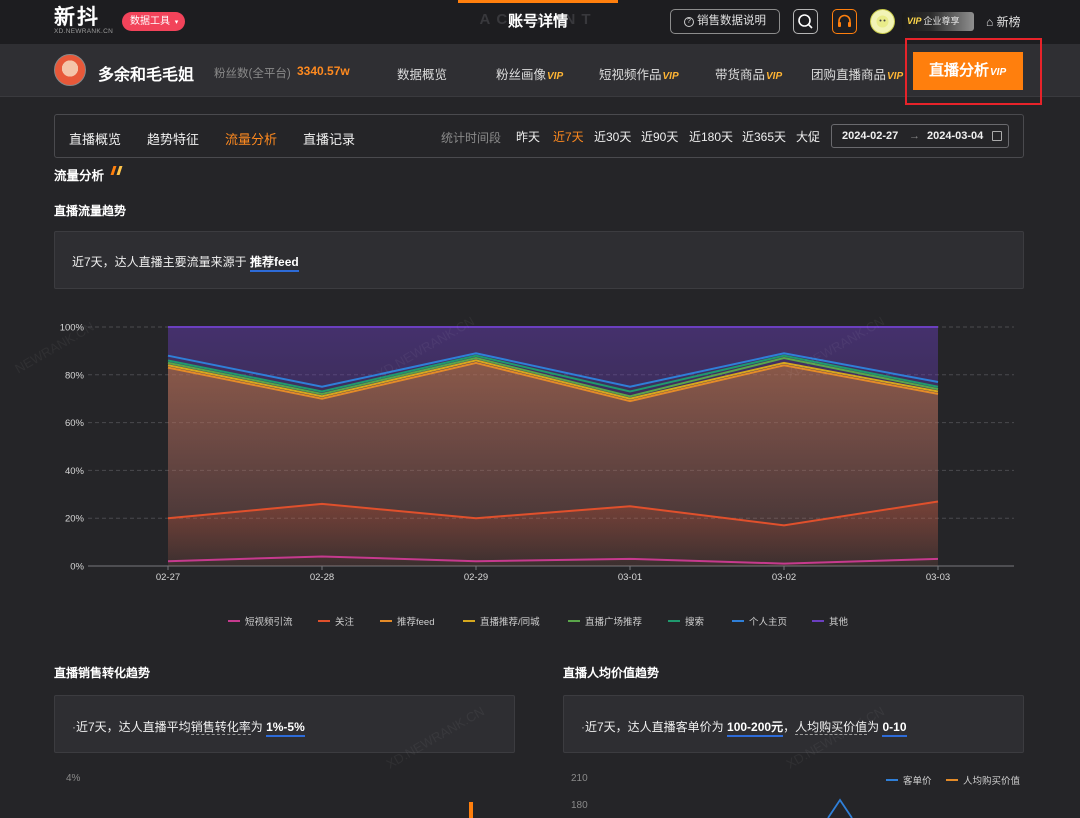  Describe the element at coordinates (73, 778) in the screenshot. I see `conversion-y-tick: 4%` at that location.